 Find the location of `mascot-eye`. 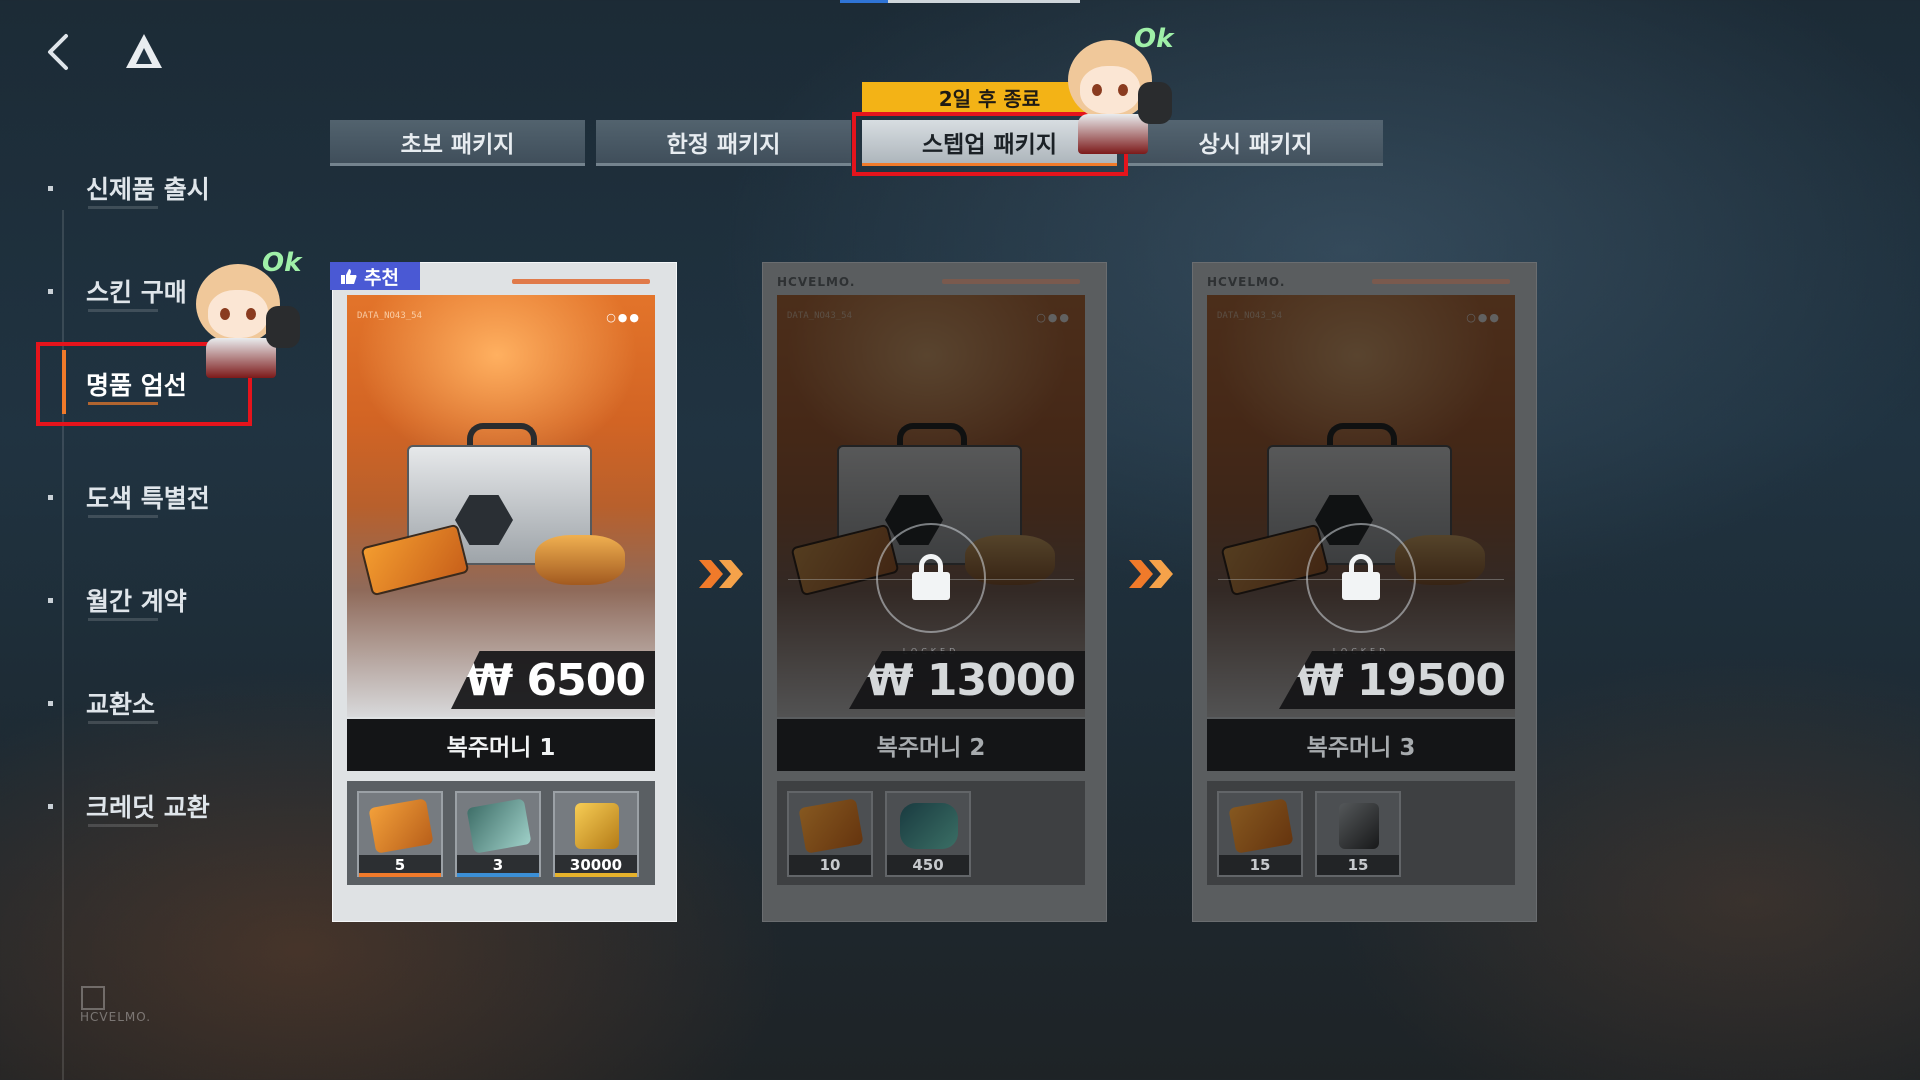

mascot-eye is located at coordinates (225, 314).